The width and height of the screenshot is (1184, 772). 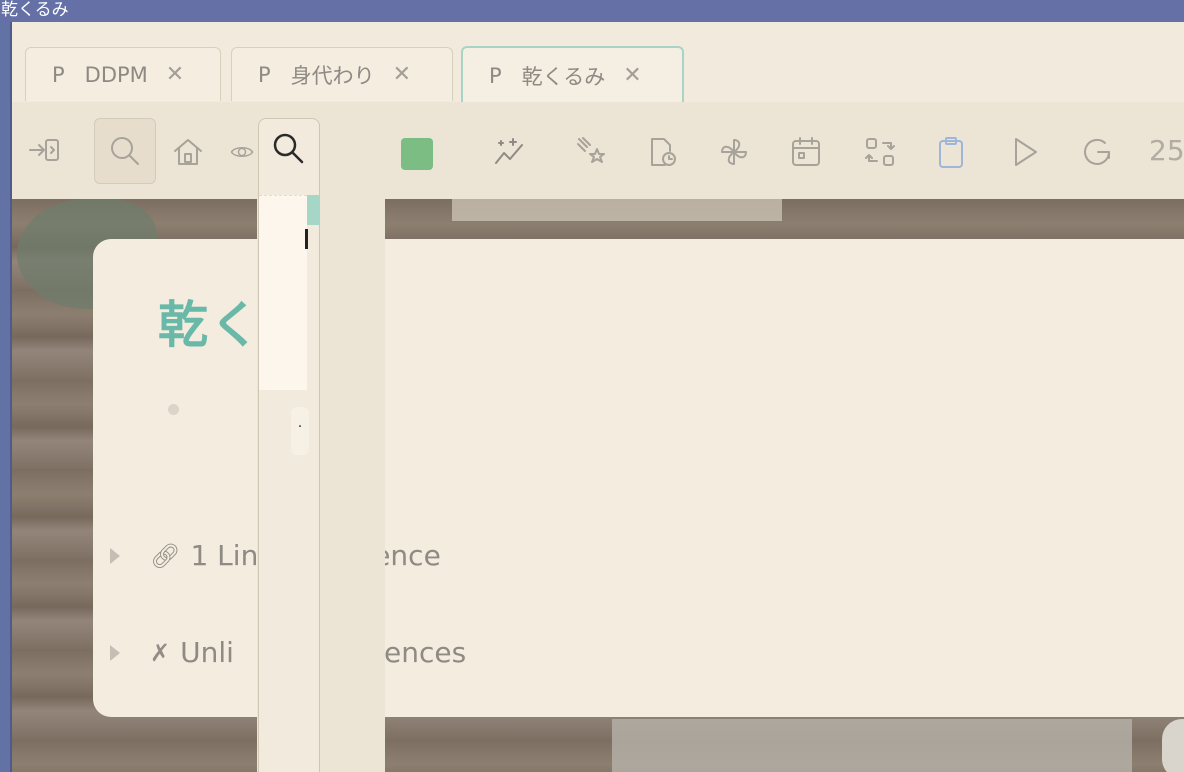 What do you see at coordinates (224, 555) in the screenshot?
I see `linked-references-label-left: 1 Lin` at bounding box center [224, 555].